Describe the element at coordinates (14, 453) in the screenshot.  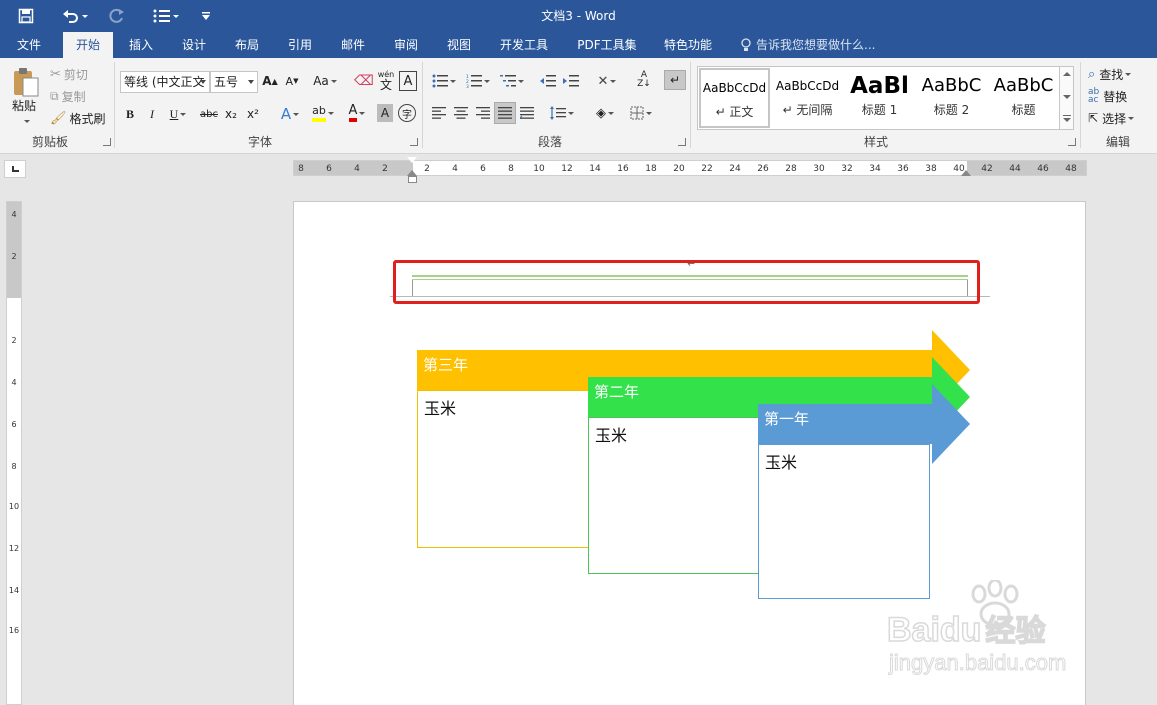
I see `vertical-ruler: 4 2 2 4 6 8 10 12 14 16` at that location.